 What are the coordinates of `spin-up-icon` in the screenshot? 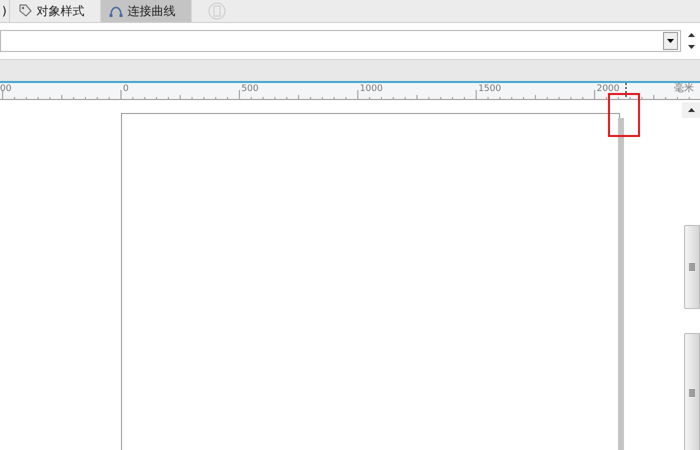 It's located at (691, 35).